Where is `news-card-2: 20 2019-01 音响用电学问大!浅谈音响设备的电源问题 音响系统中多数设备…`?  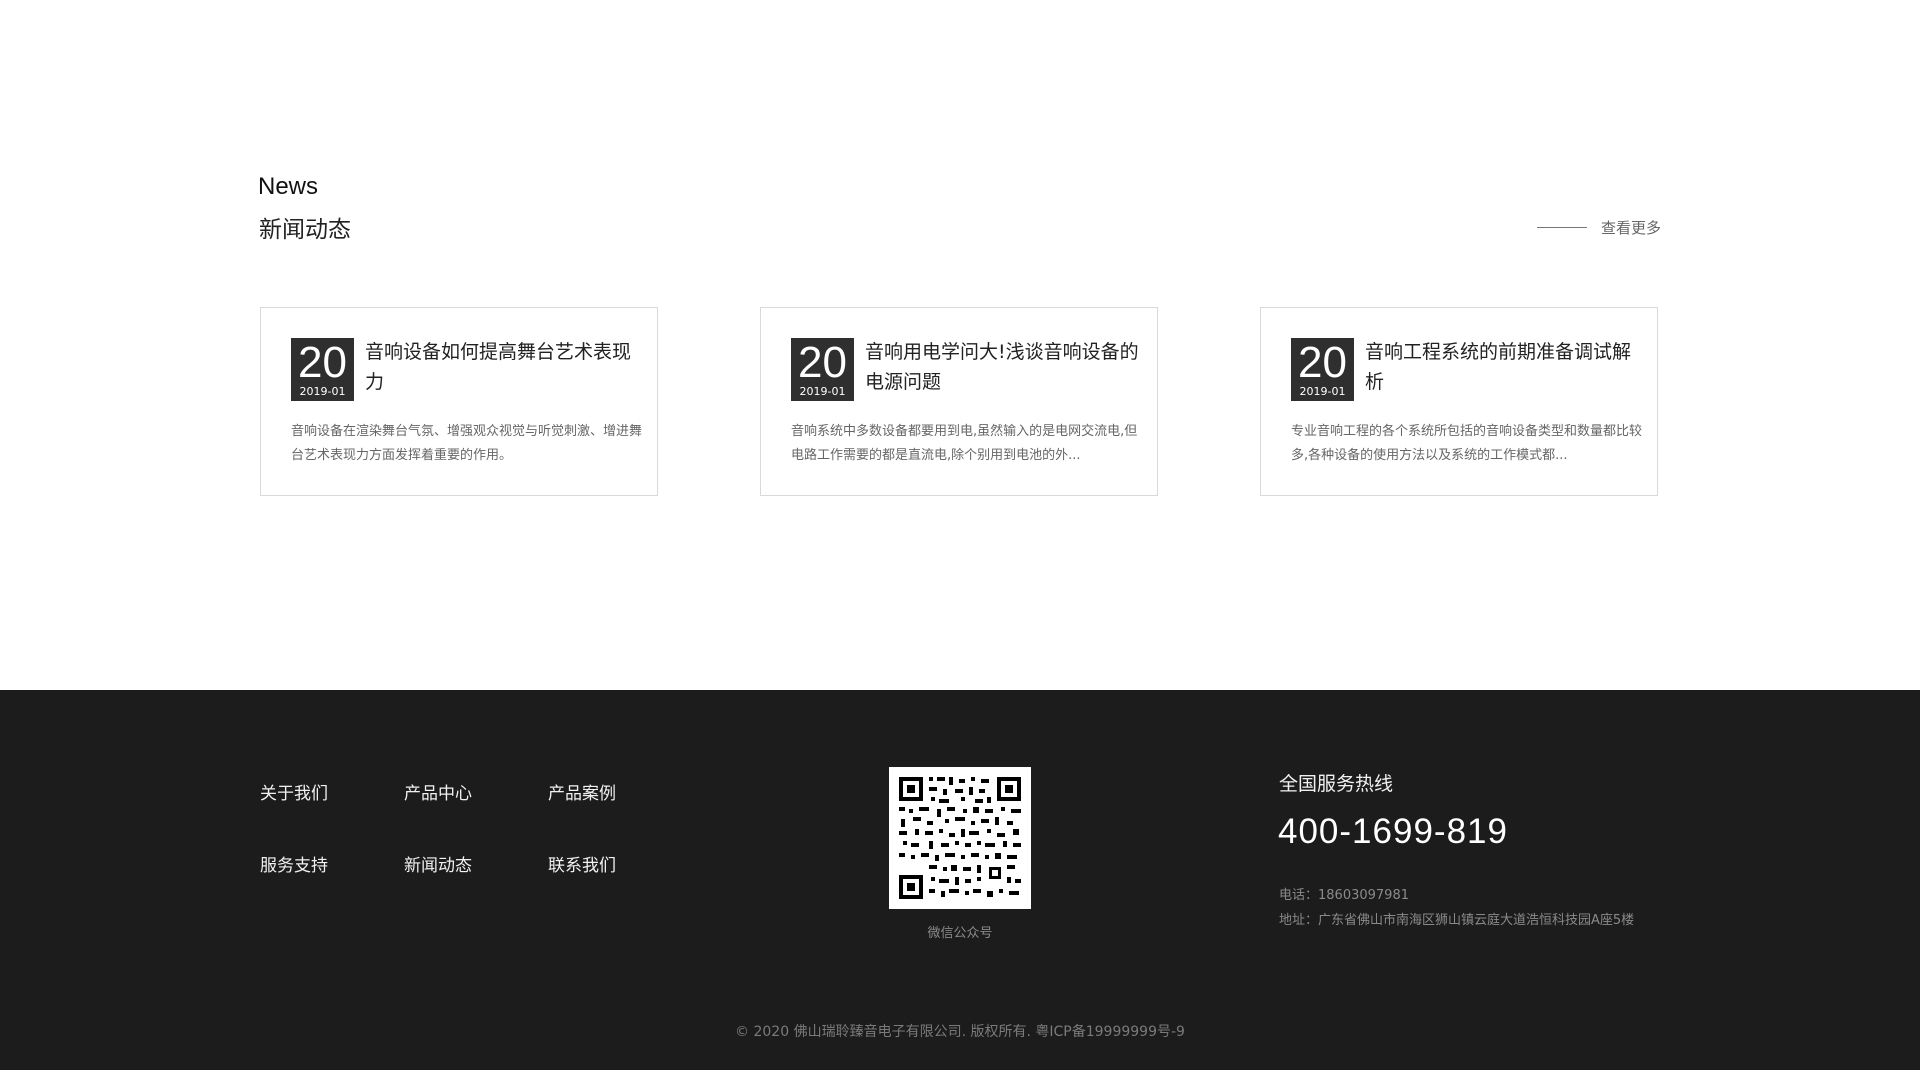 news-card-2: 20 2019-01 音响用电学问大!浅谈音响设备的电源问题 音响系统中多数设备… is located at coordinates (959, 401).